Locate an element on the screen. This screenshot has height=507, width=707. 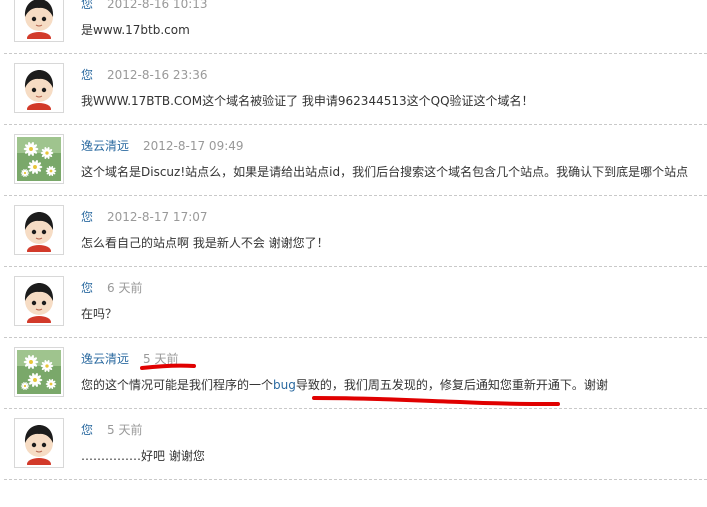
comment-message: 怎么看自己的站点啊 我是新人不会 谢谢您了！ is located at coordinates (205, 242).